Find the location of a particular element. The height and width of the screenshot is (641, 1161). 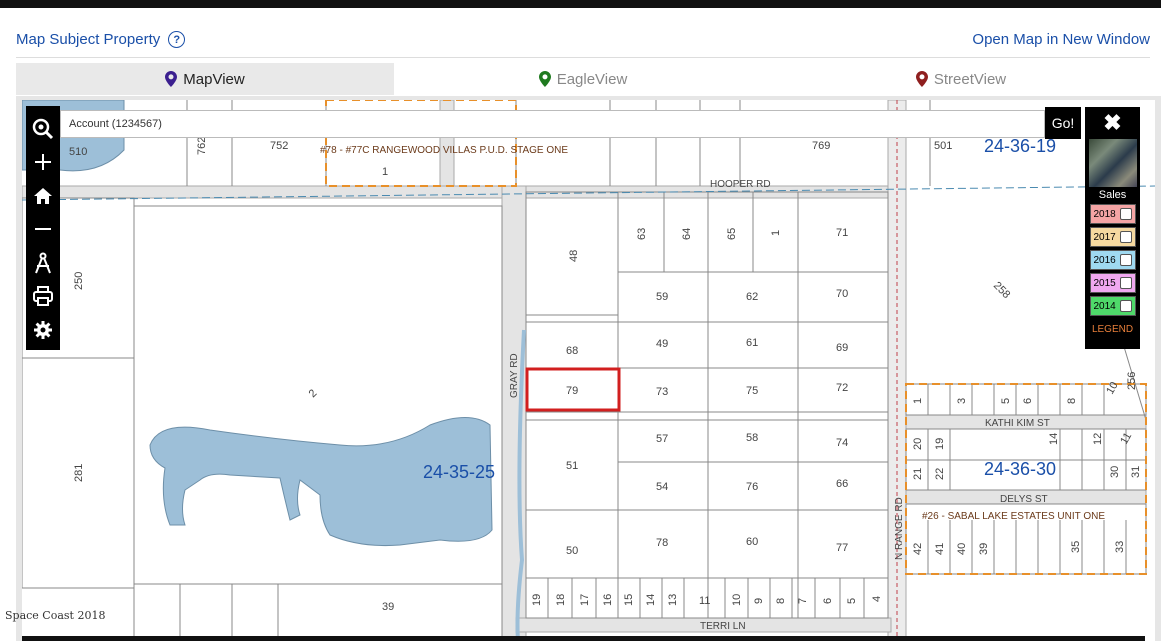

parcel-number: 501 is located at coordinates (943, 146).